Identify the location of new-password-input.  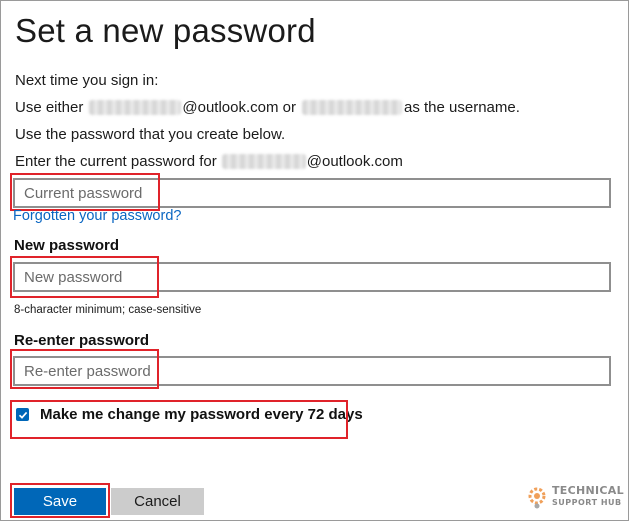
(312, 277).